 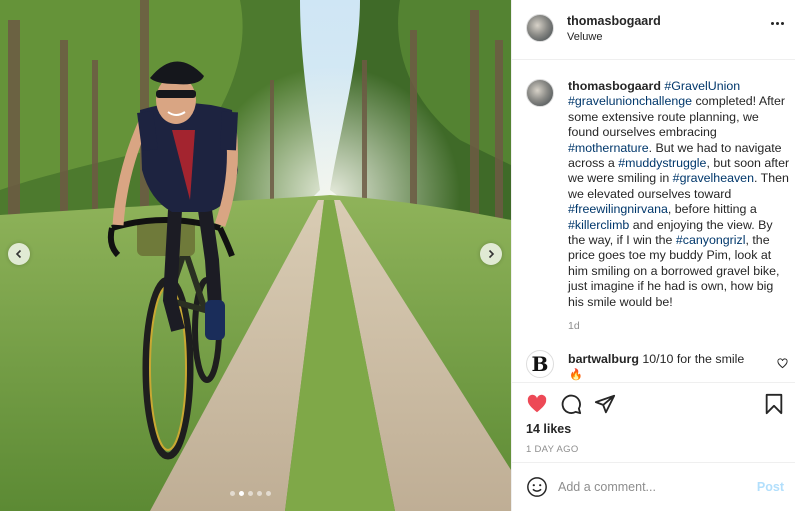 What do you see at coordinates (598, 225) in the screenshot?
I see `hashtag-link: #killerclimb` at bounding box center [598, 225].